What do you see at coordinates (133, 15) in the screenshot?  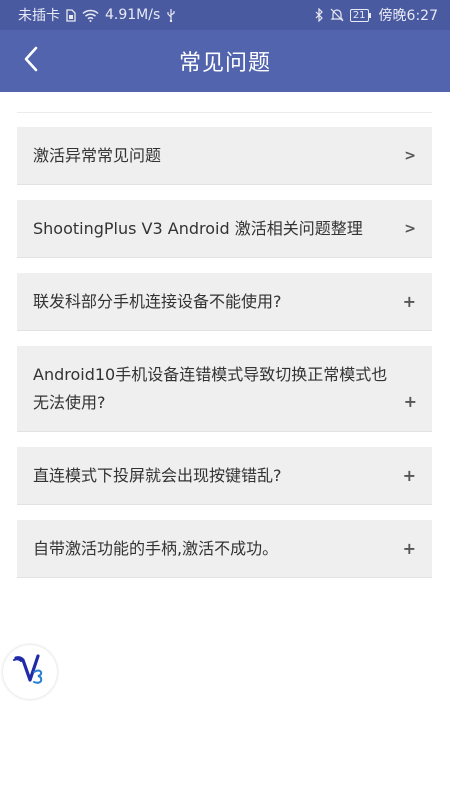 I see `network-speed: 4.91M/s` at bounding box center [133, 15].